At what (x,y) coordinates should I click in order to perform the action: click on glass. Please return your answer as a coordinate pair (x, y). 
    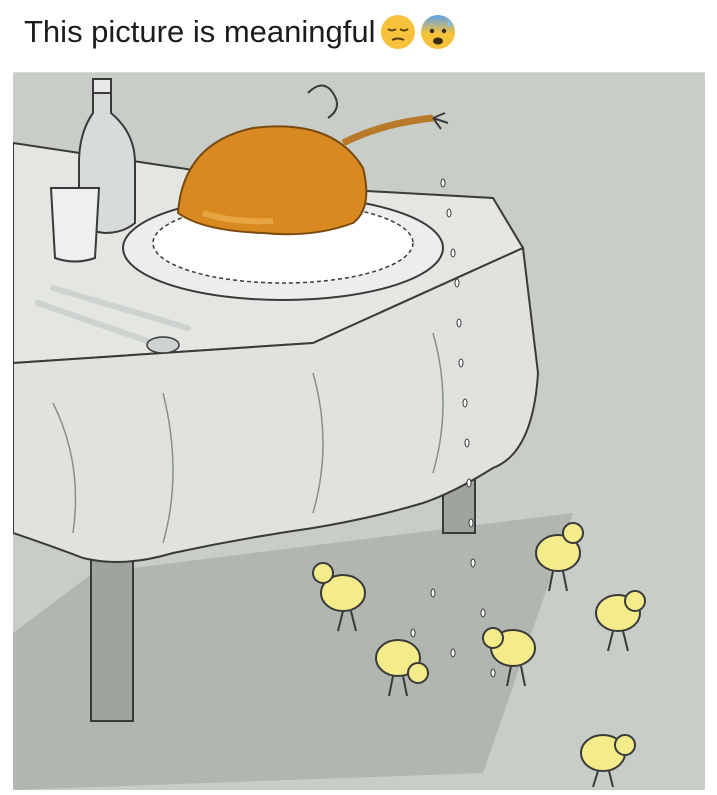
    Looking at the image, I should click on (75, 225).